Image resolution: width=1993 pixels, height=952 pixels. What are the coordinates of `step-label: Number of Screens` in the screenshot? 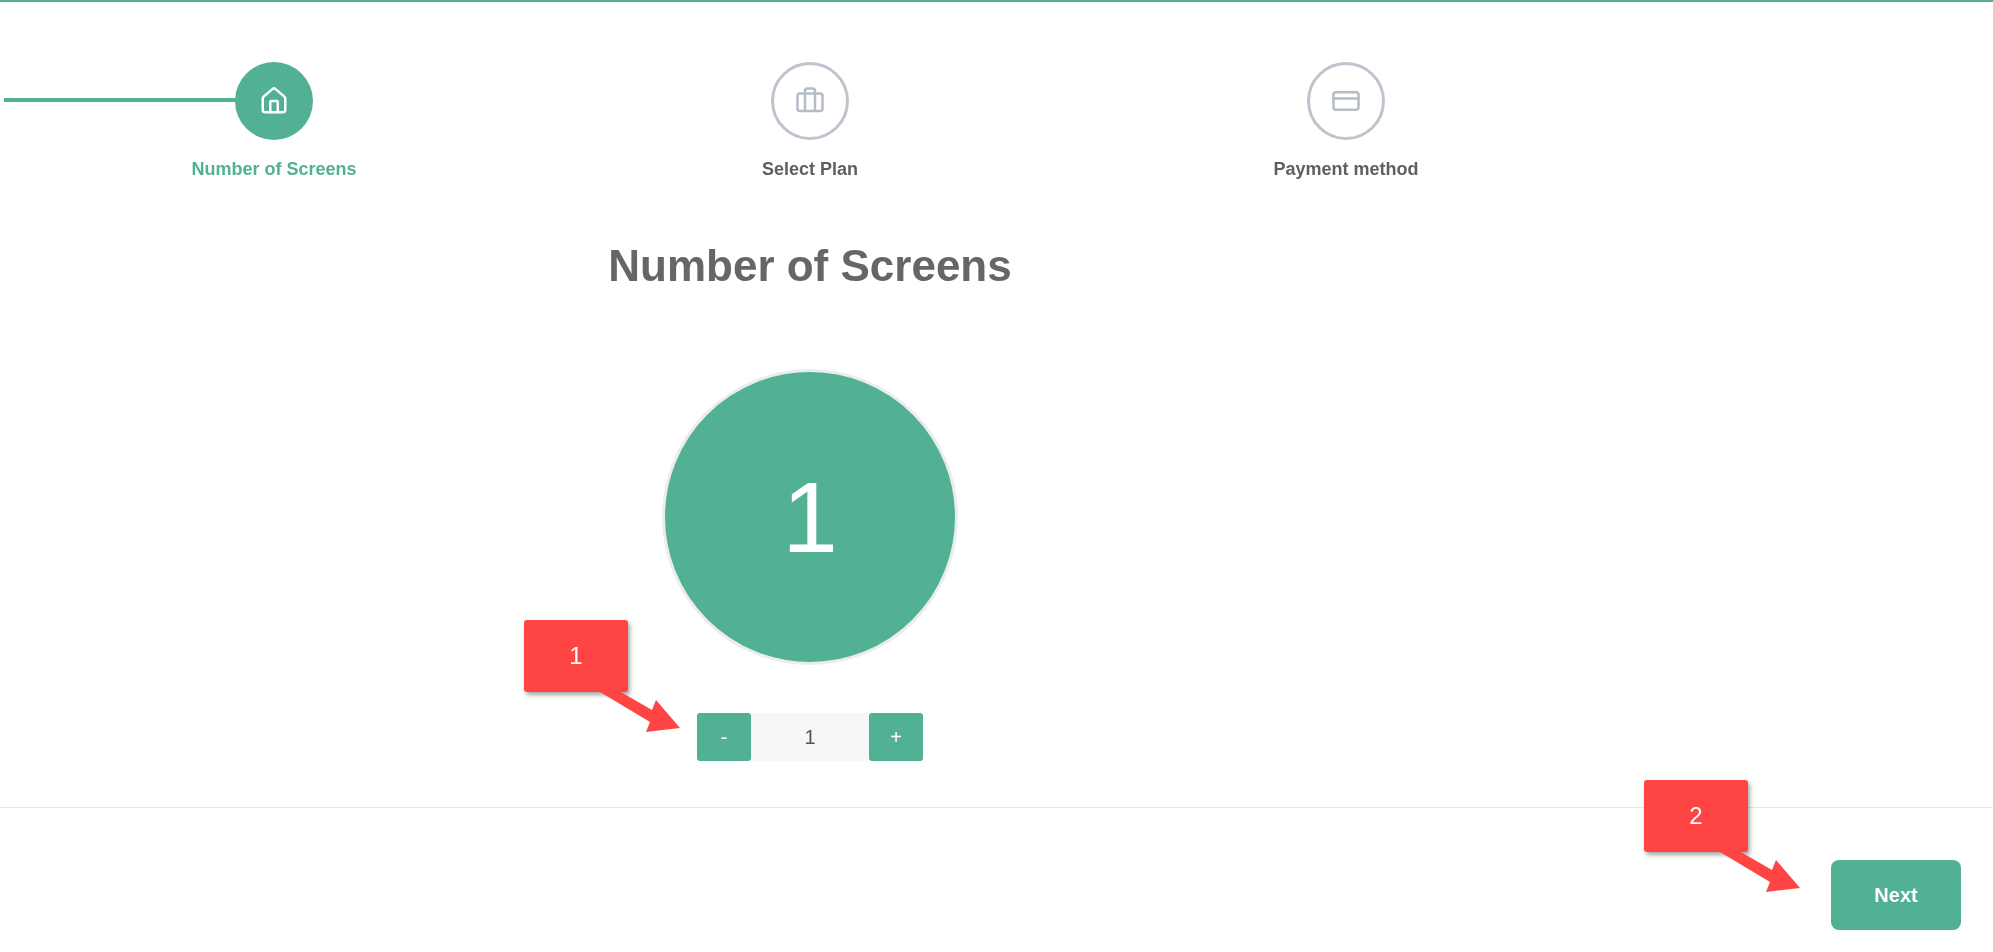 It's located at (274, 169).